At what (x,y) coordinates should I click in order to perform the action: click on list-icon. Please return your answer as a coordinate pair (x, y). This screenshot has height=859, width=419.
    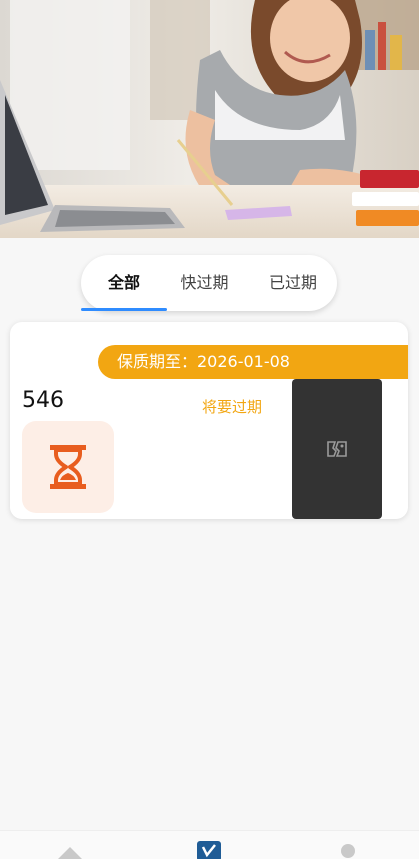
    Looking at the image, I should click on (209, 850).